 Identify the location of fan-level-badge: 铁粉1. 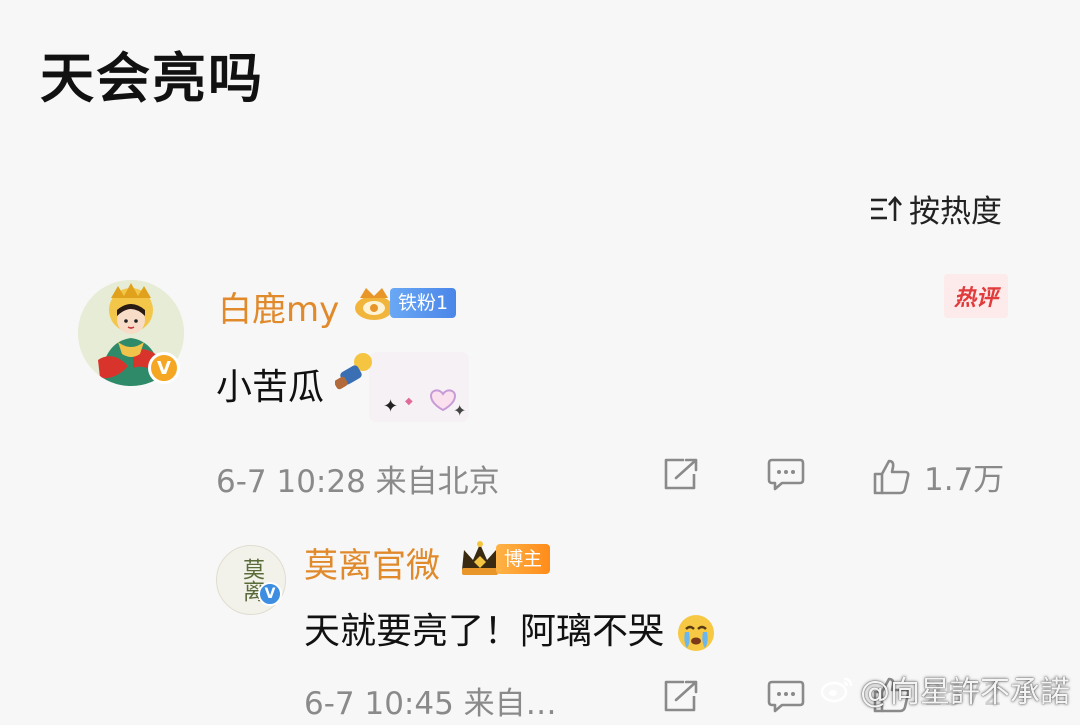
(404, 303).